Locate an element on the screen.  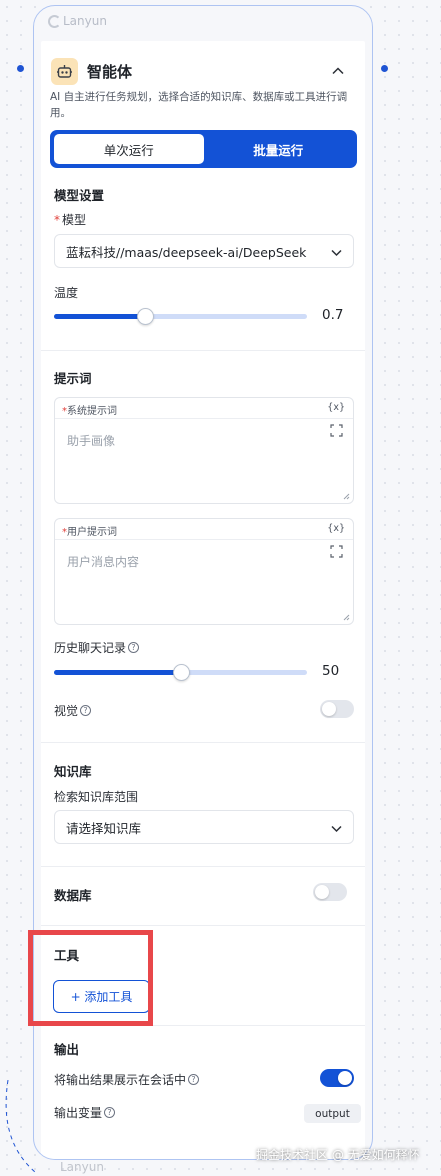
output-title: 输出 is located at coordinates (67, 1049).